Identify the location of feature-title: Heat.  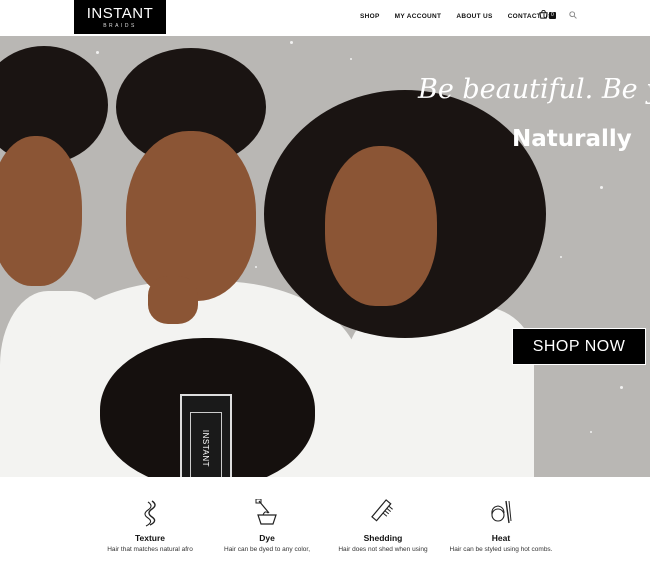
(501, 538).